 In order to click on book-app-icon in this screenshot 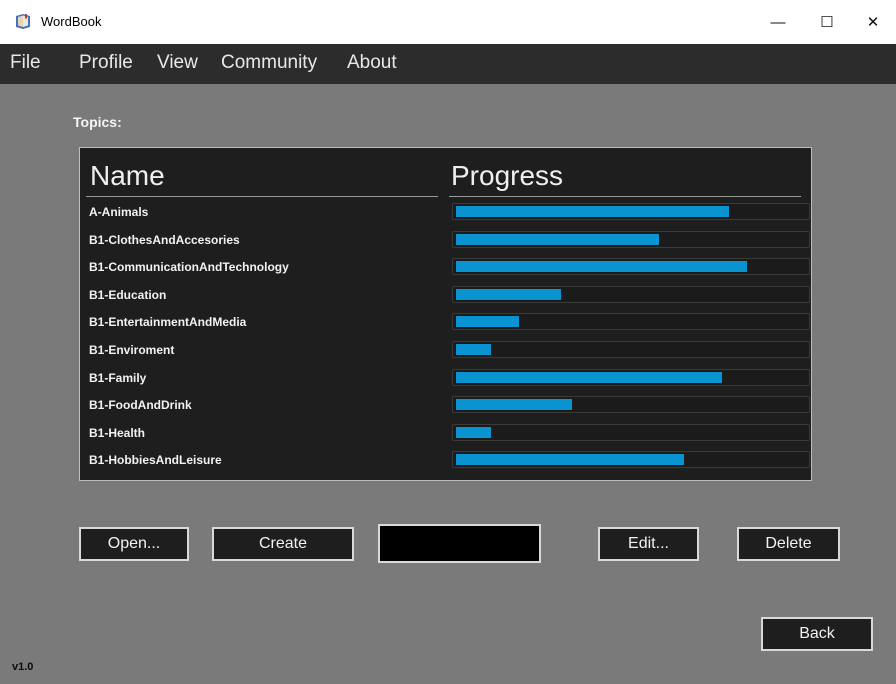, I will do `click(23, 21)`.